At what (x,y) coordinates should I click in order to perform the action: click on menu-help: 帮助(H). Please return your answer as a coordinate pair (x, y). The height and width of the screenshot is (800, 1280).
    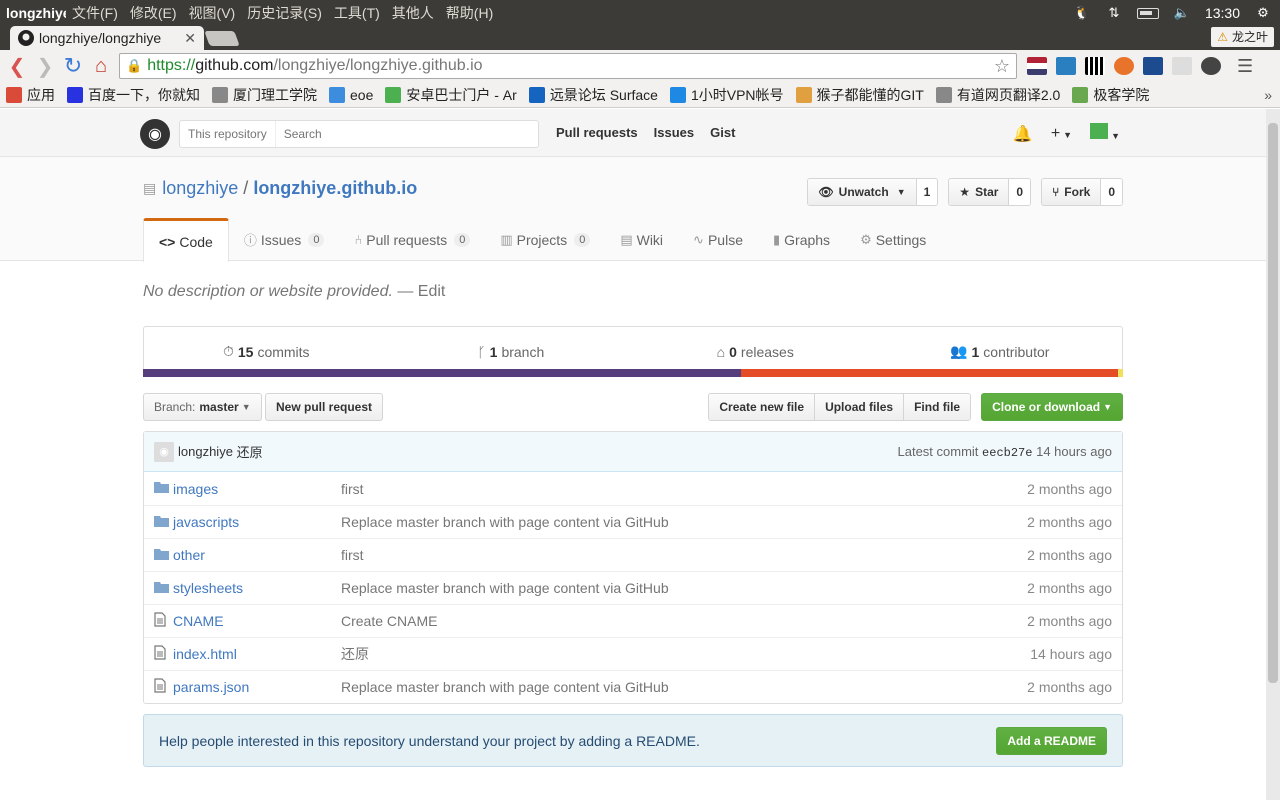
    Looking at the image, I should click on (469, 13).